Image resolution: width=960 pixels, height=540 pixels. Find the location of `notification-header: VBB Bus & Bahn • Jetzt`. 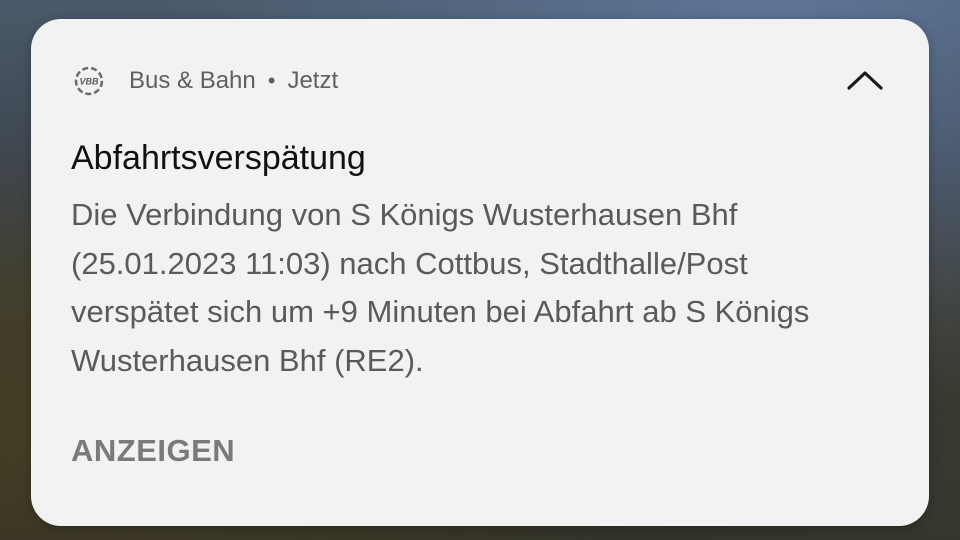

notification-header: VBB Bus & Bahn • Jetzt is located at coordinates (481, 81).